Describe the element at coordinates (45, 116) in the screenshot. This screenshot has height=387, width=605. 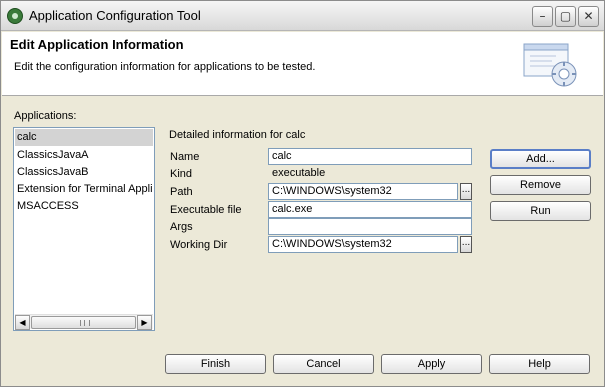
I see `applications-label: Applications:` at that location.